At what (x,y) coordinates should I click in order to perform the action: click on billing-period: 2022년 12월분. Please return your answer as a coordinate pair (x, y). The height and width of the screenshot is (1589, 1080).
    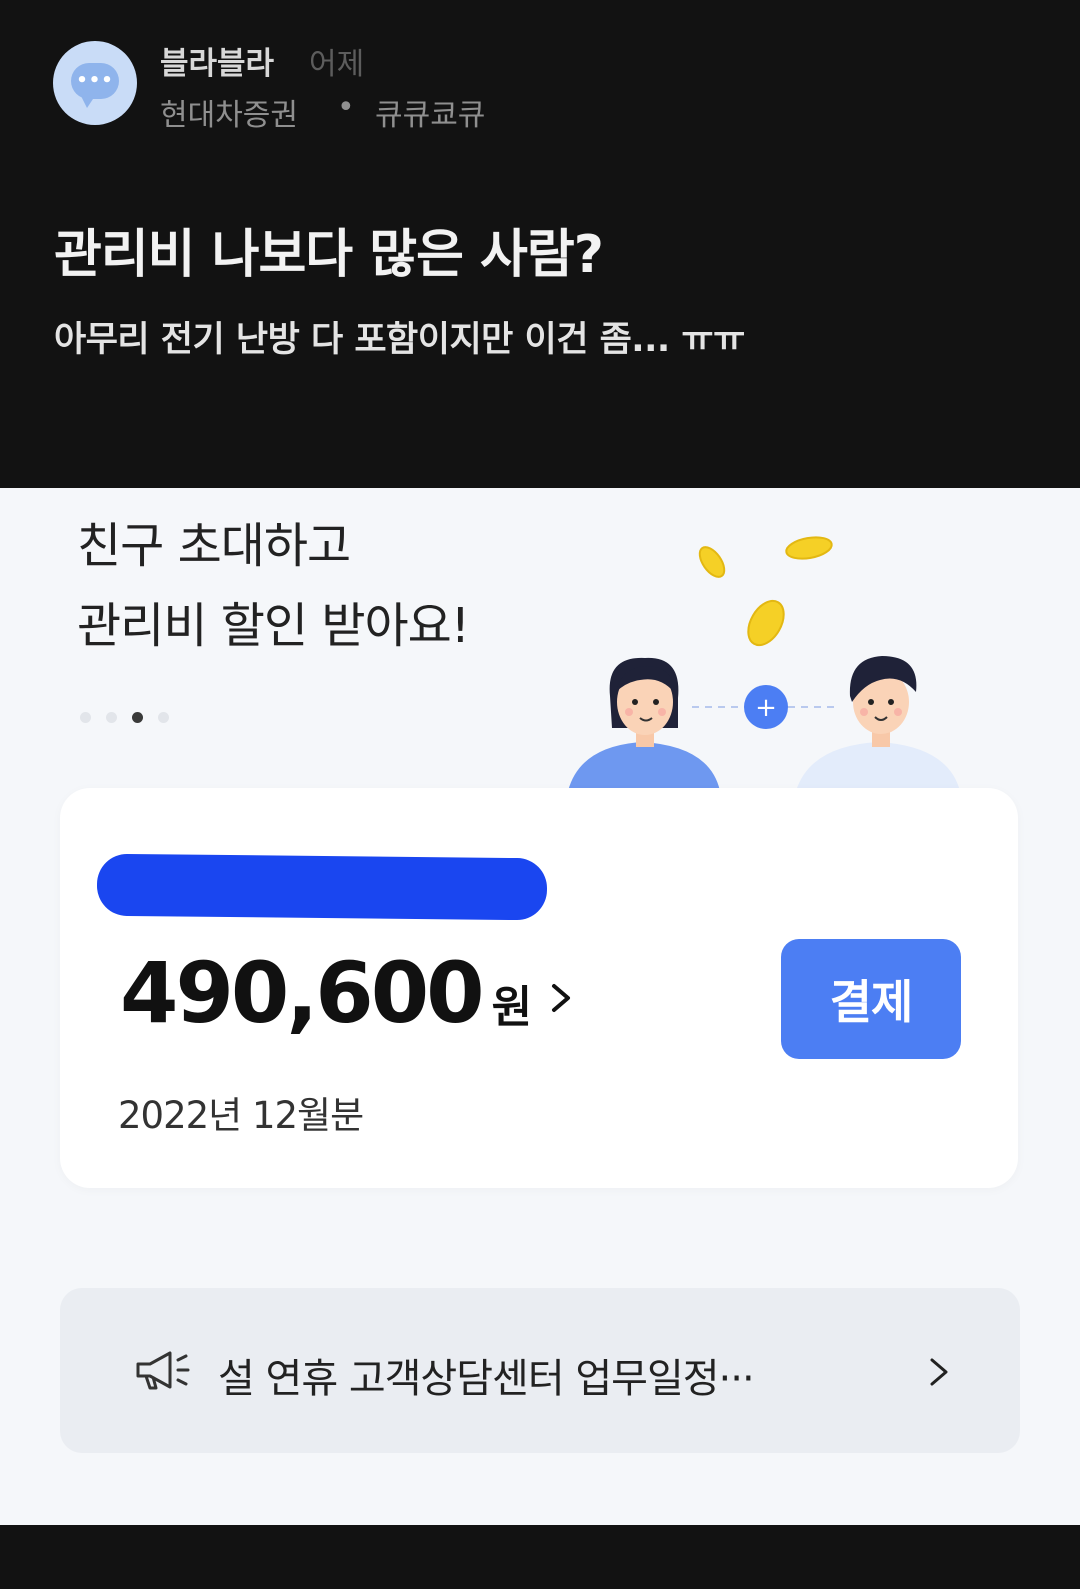
    Looking at the image, I should click on (241, 1115).